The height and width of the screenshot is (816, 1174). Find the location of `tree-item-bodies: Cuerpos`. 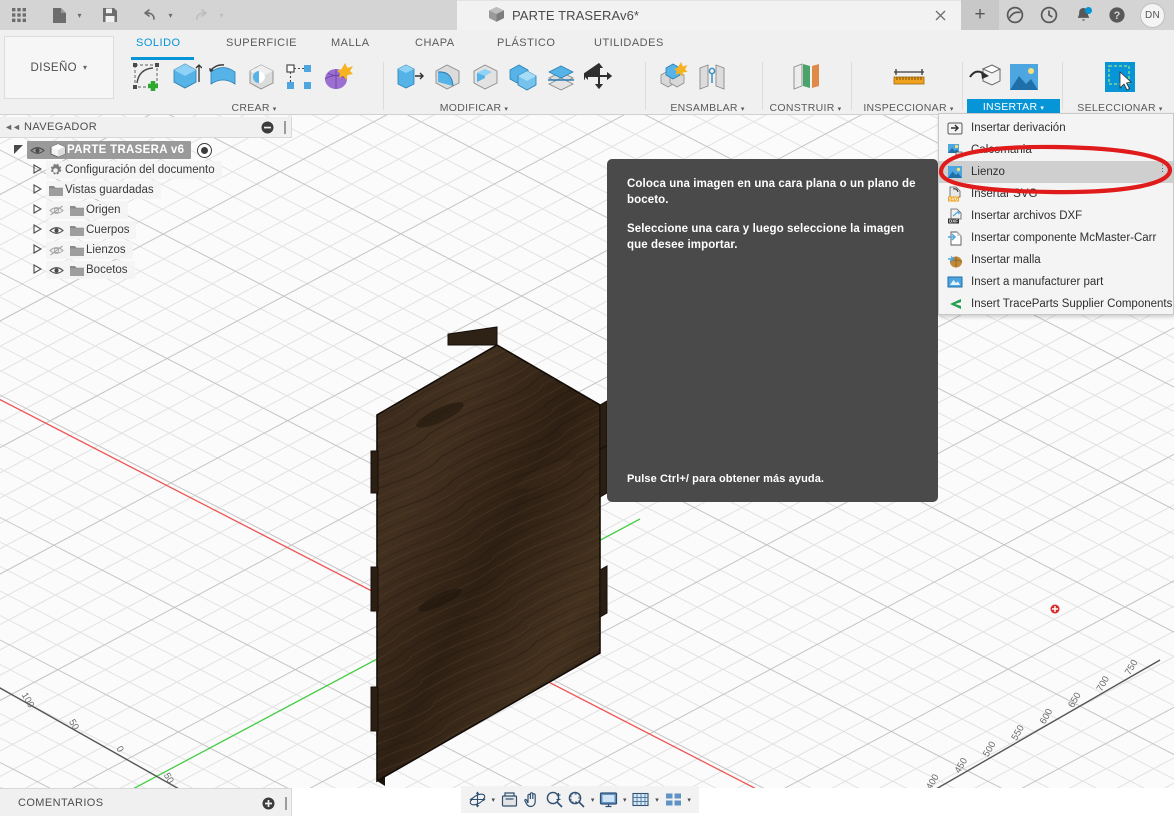

tree-item-bodies: Cuerpos is located at coordinates (146, 230).